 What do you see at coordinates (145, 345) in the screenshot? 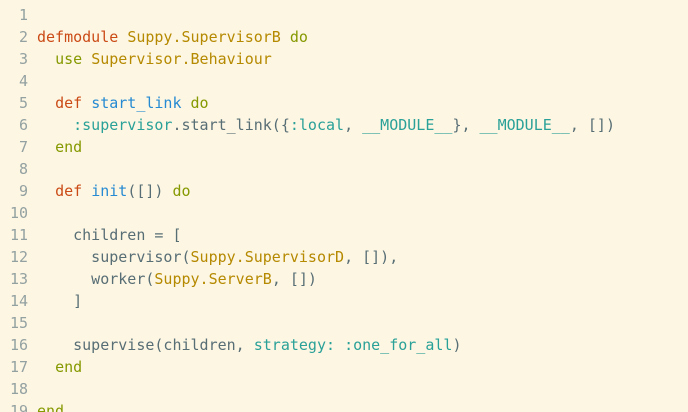
I see `code-token: supervise(children,` at bounding box center [145, 345].